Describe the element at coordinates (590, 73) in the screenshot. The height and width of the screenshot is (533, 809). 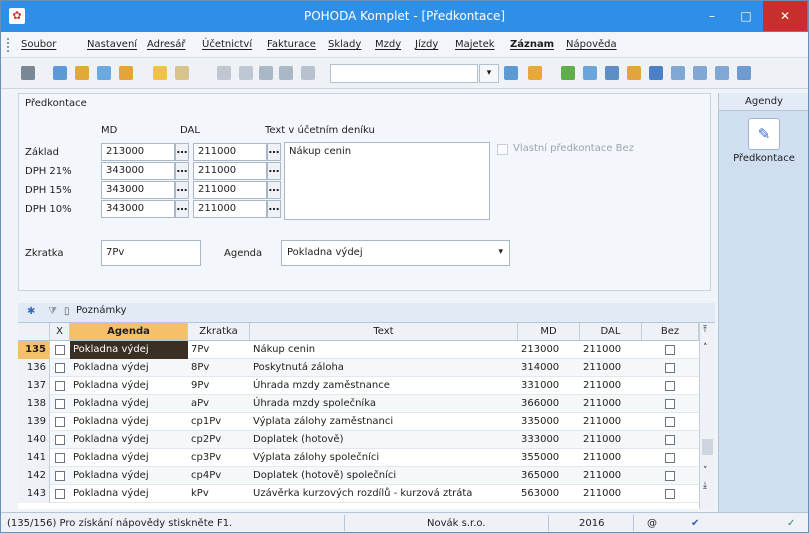
I see `toolbar-grid-icon` at that location.